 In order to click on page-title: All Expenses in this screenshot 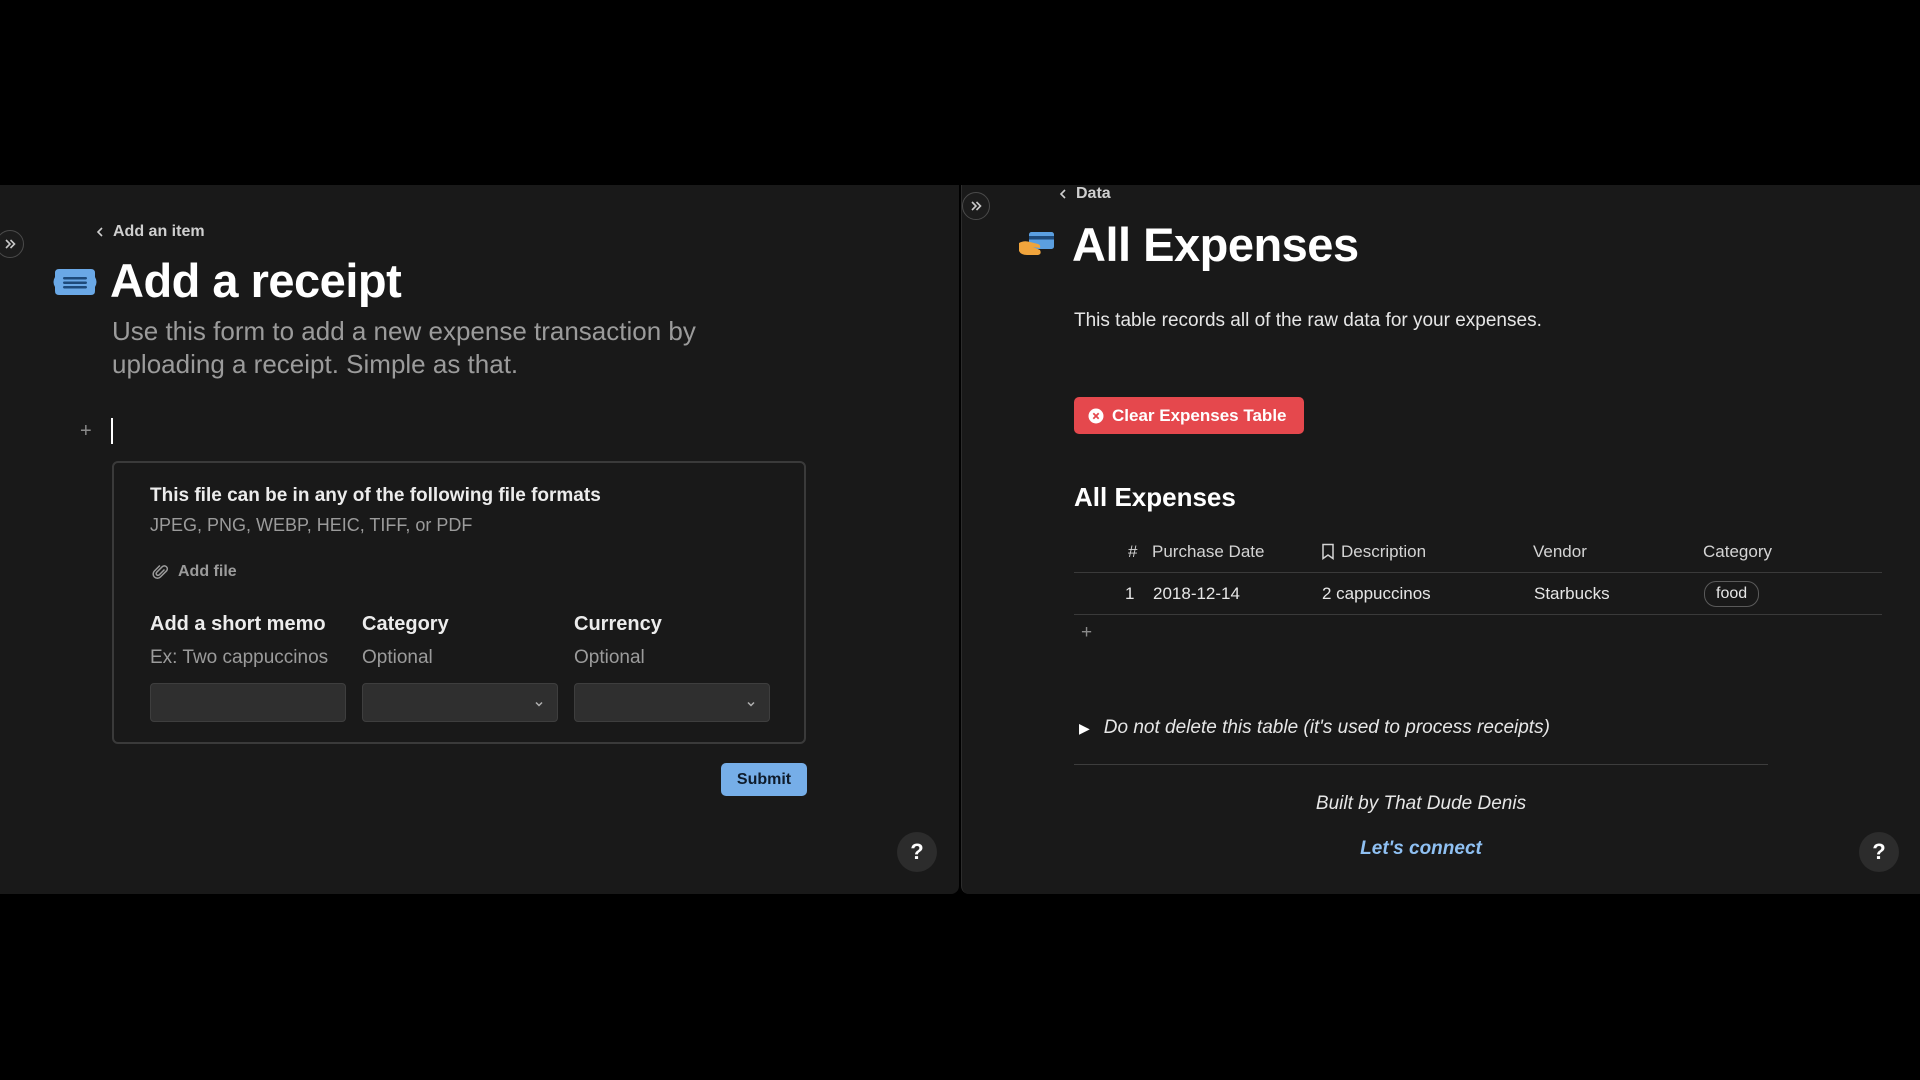, I will do `click(1215, 244)`.